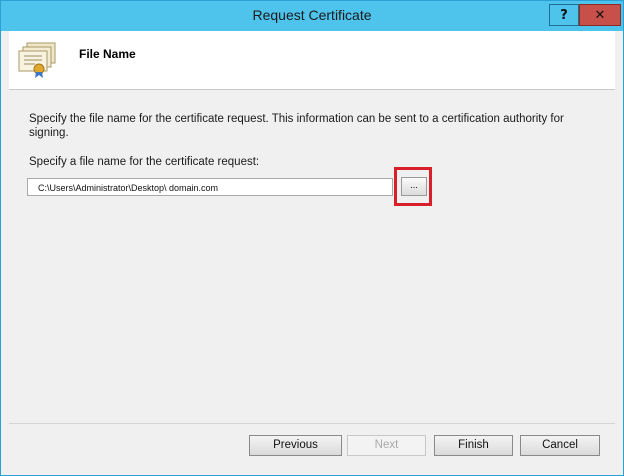  I want to click on close-button: ✕, so click(600, 15).